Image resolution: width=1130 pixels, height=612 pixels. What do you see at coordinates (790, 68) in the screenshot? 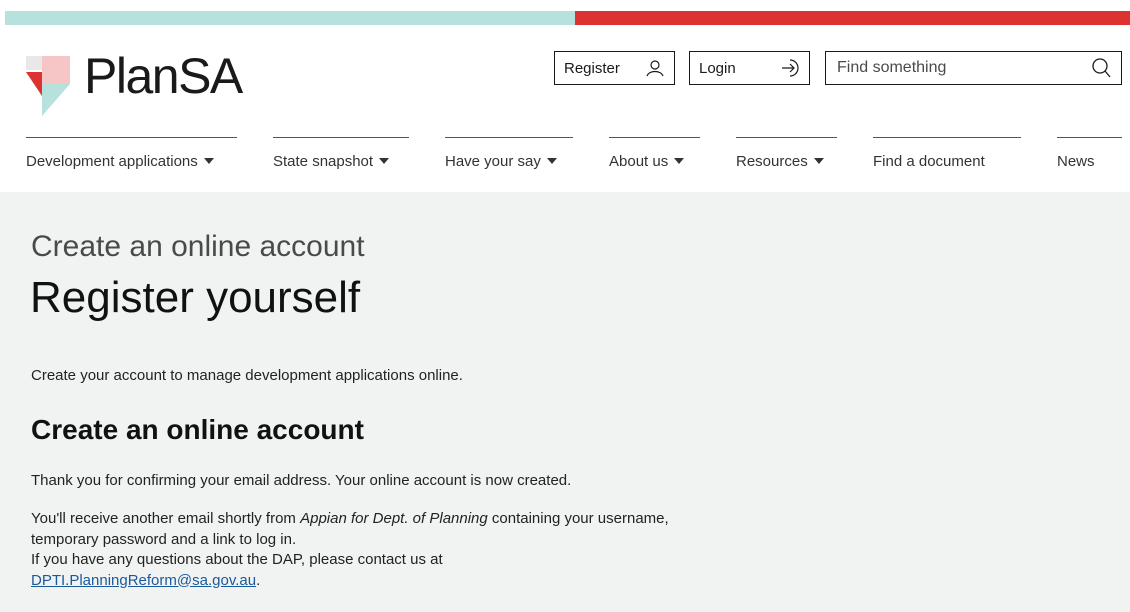
I see `login-arrow-icon` at bounding box center [790, 68].